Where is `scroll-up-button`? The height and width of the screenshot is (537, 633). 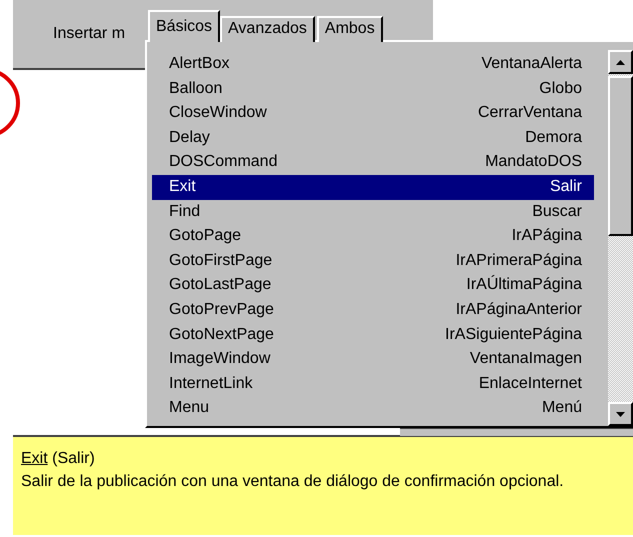 scroll-up-button is located at coordinates (620, 62).